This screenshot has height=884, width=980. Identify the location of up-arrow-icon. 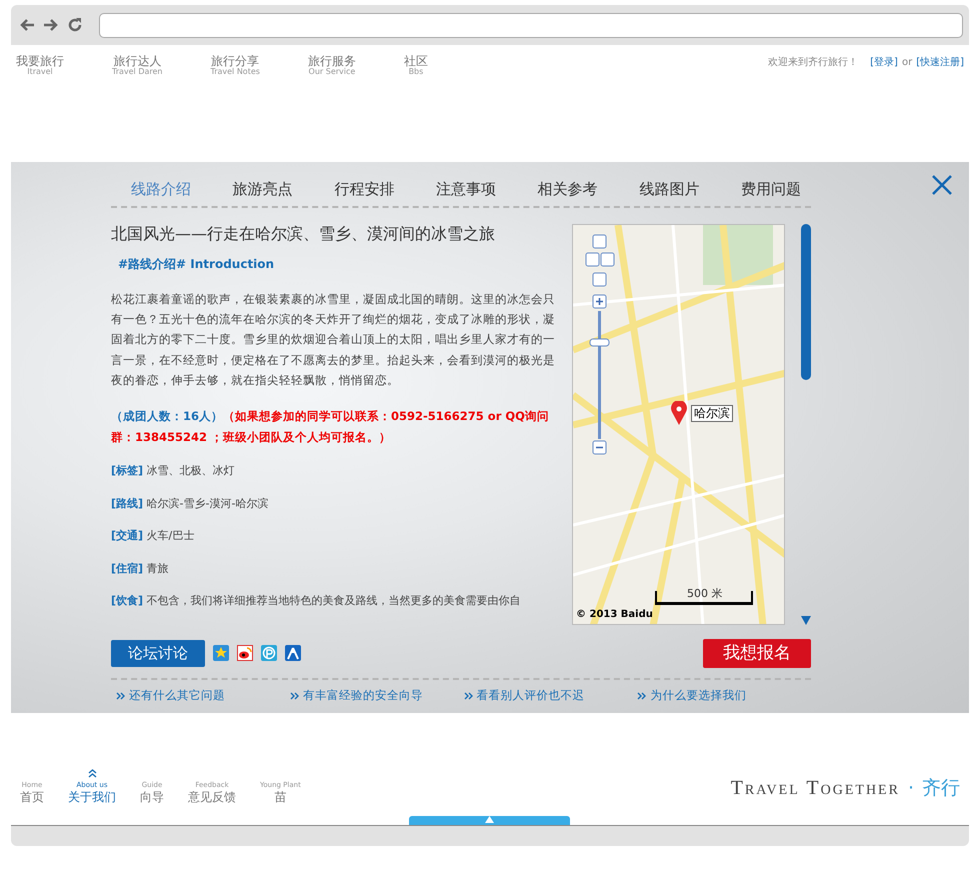
(489, 819).